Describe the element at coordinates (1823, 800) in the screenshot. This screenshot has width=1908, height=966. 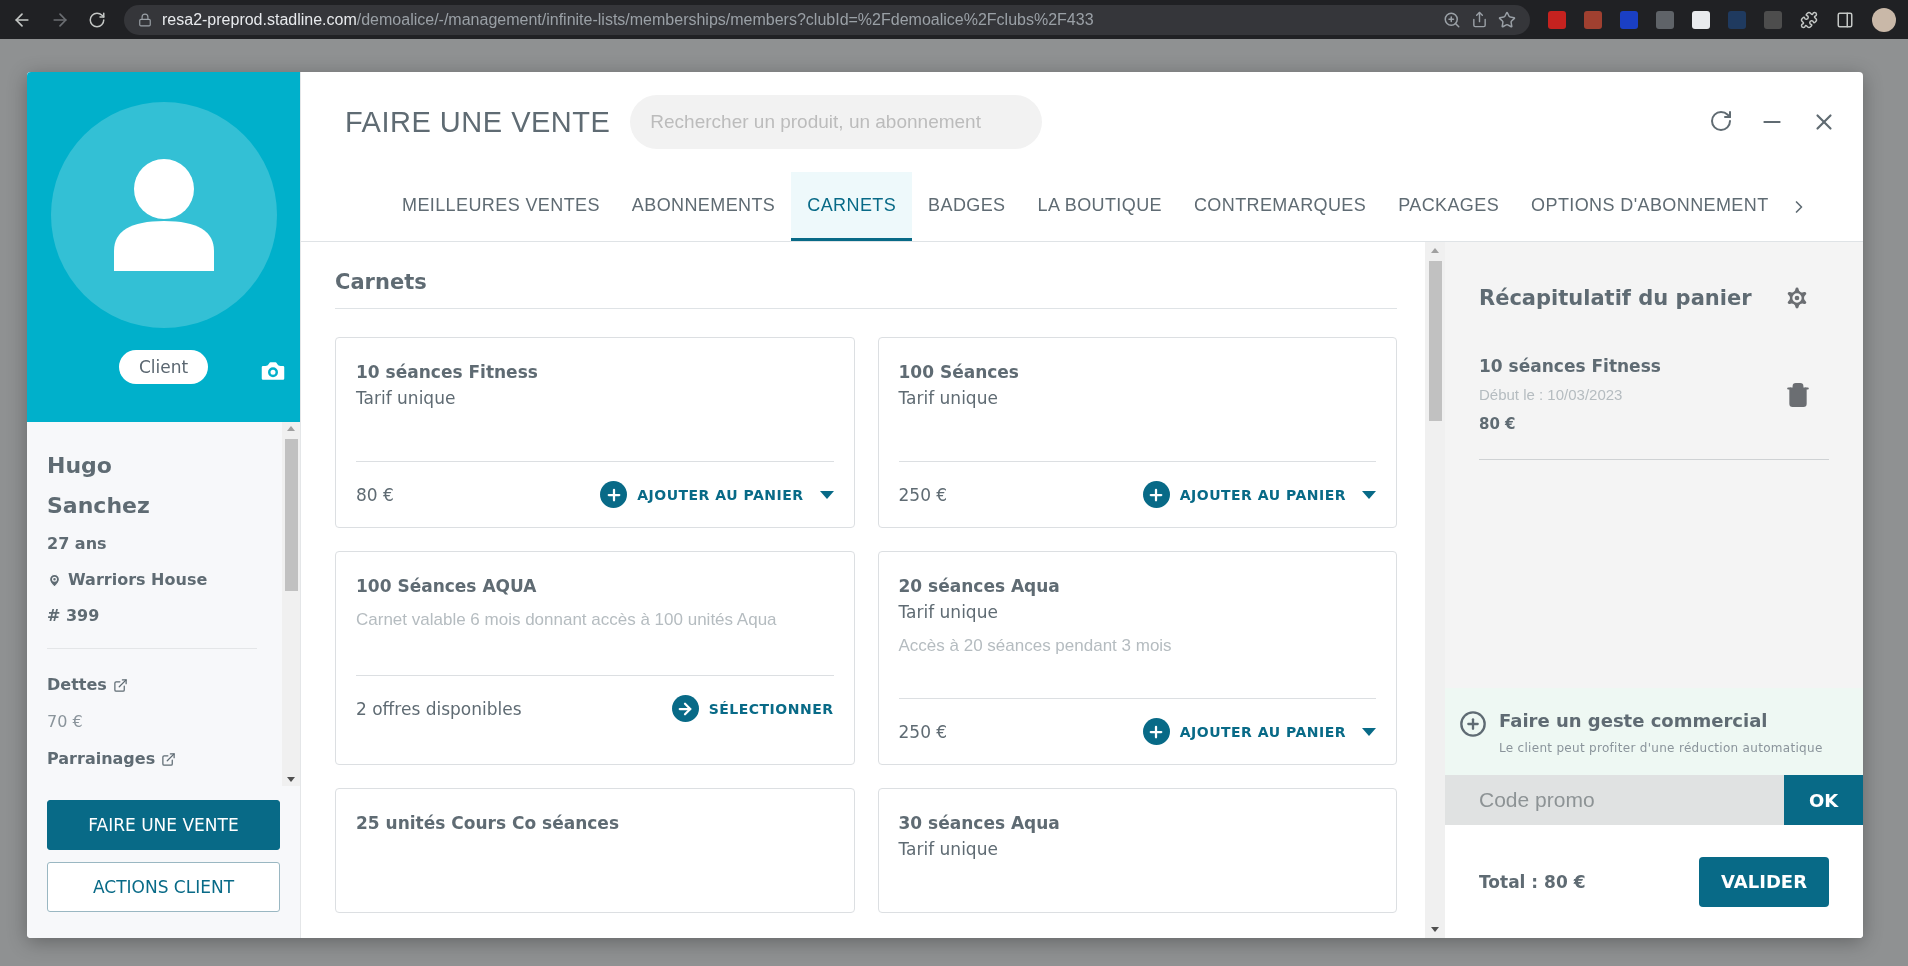
I see `ok-button: OK` at that location.